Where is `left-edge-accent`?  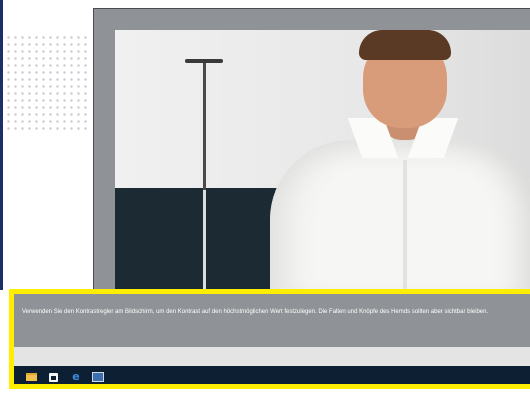
left-edge-accent is located at coordinates (1, 145).